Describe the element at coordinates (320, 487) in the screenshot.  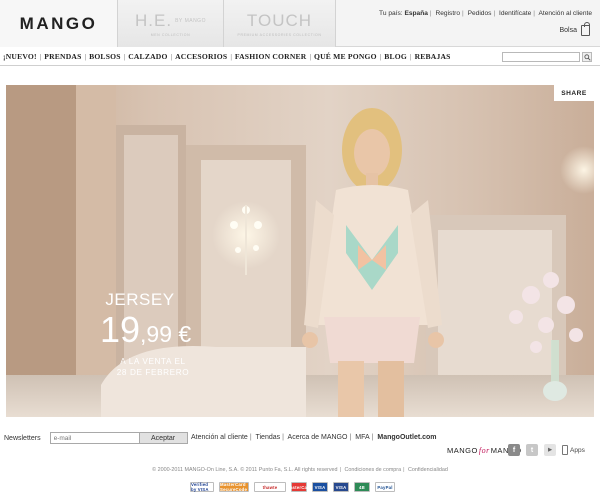
I see `visa-logo: VISA` at that location.